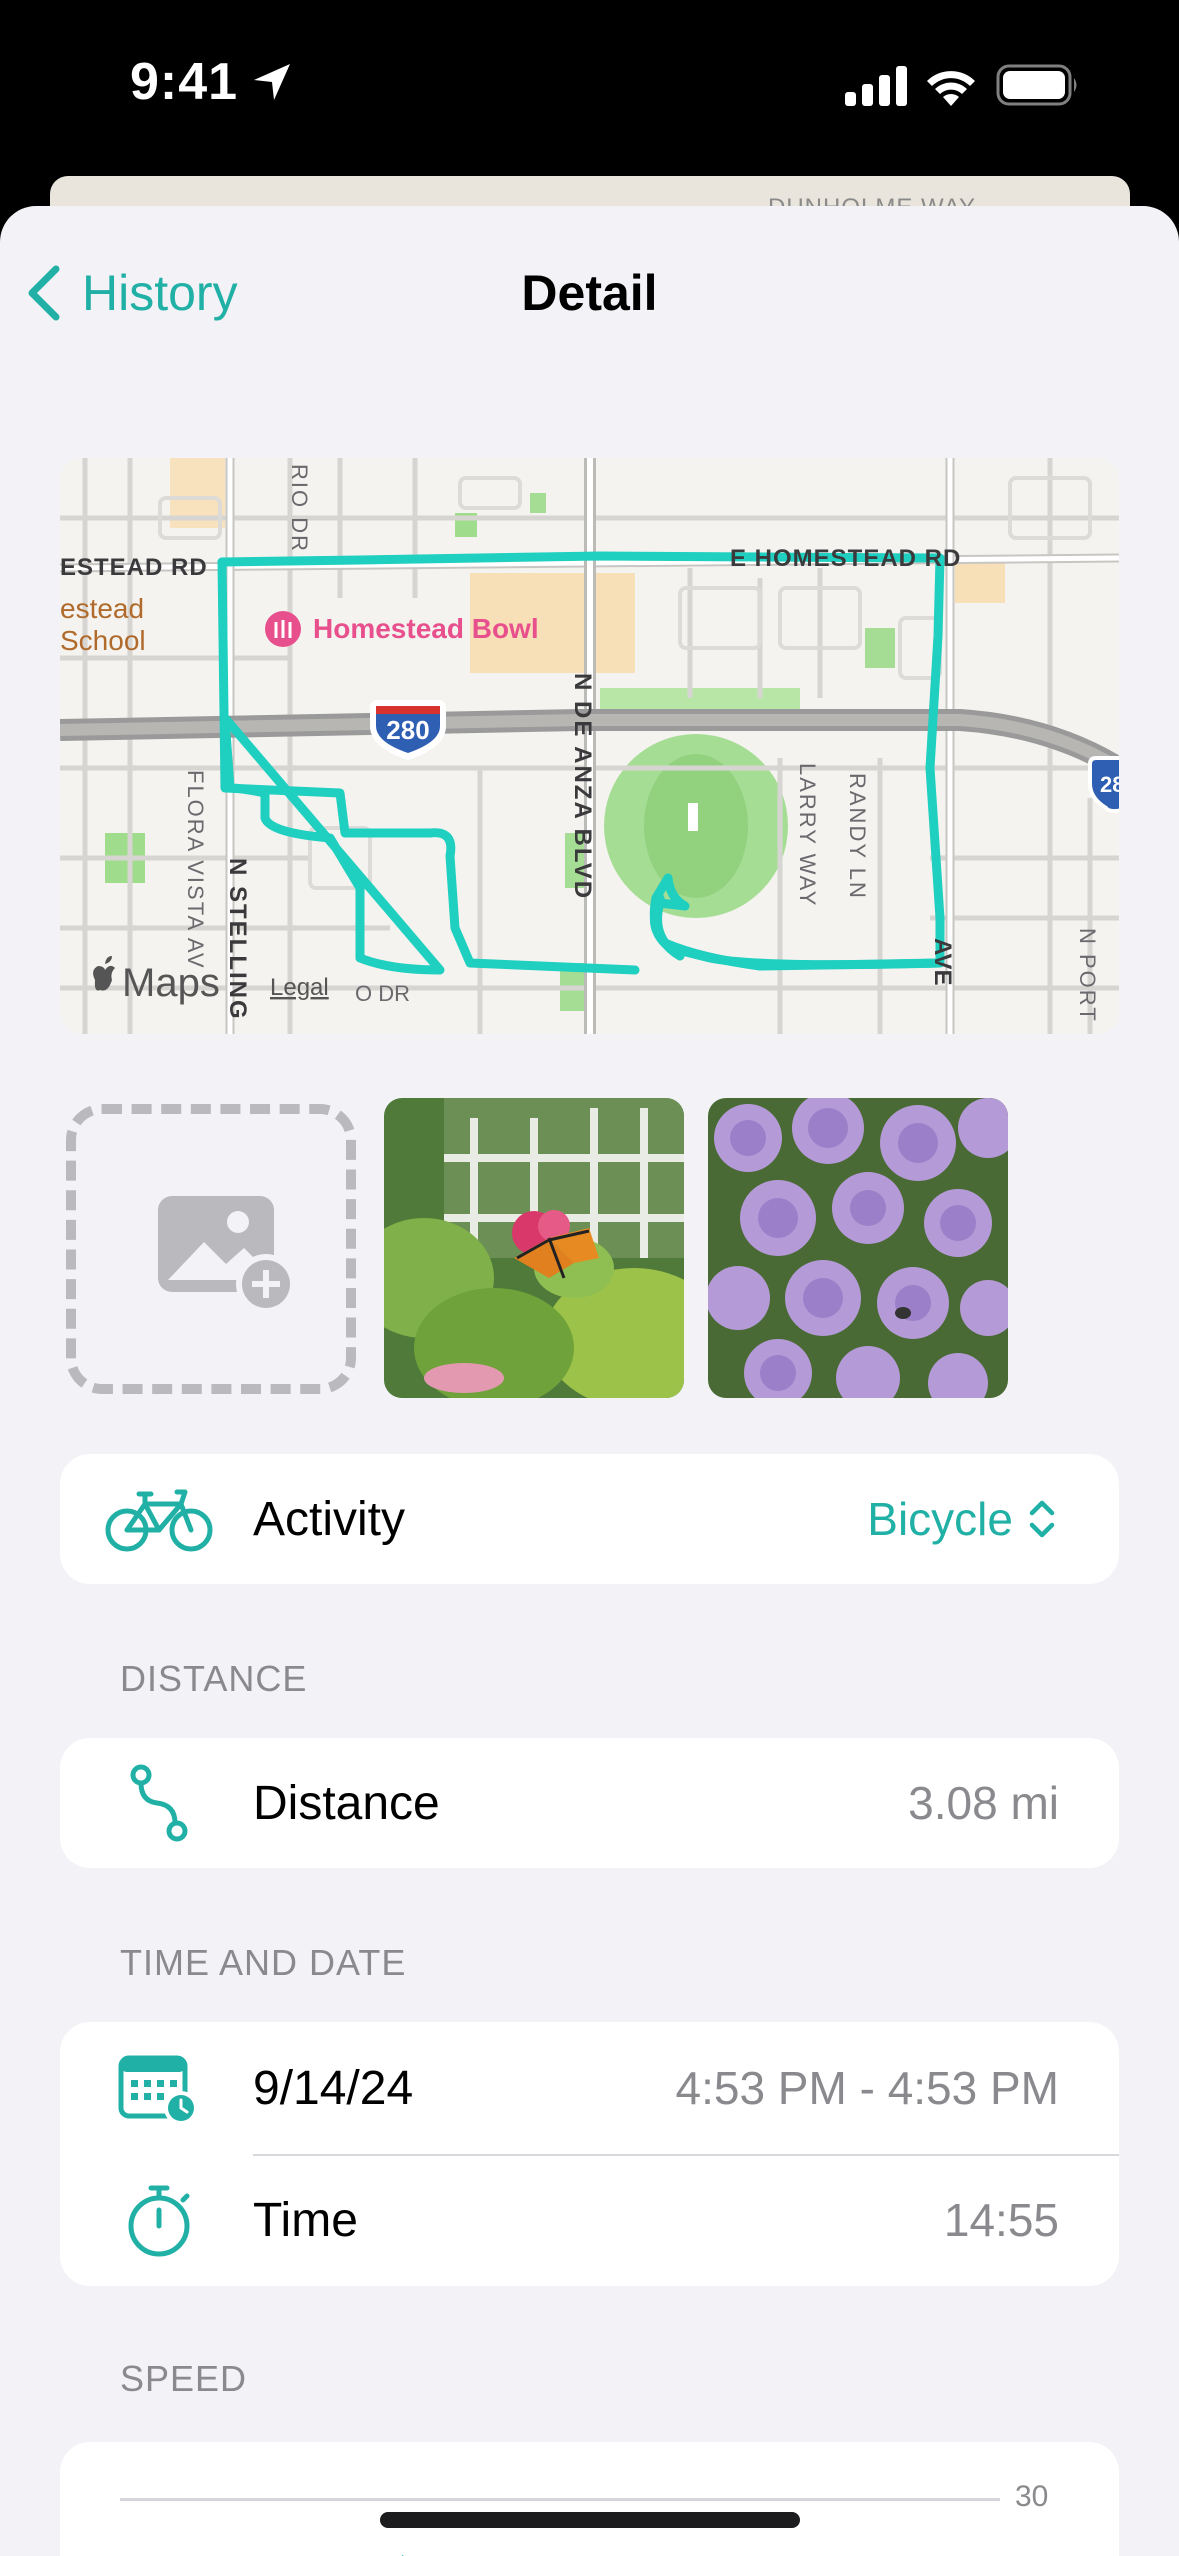 The image size is (1179, 2556). I want to click on status-time: 9:41, so click(184, 82).